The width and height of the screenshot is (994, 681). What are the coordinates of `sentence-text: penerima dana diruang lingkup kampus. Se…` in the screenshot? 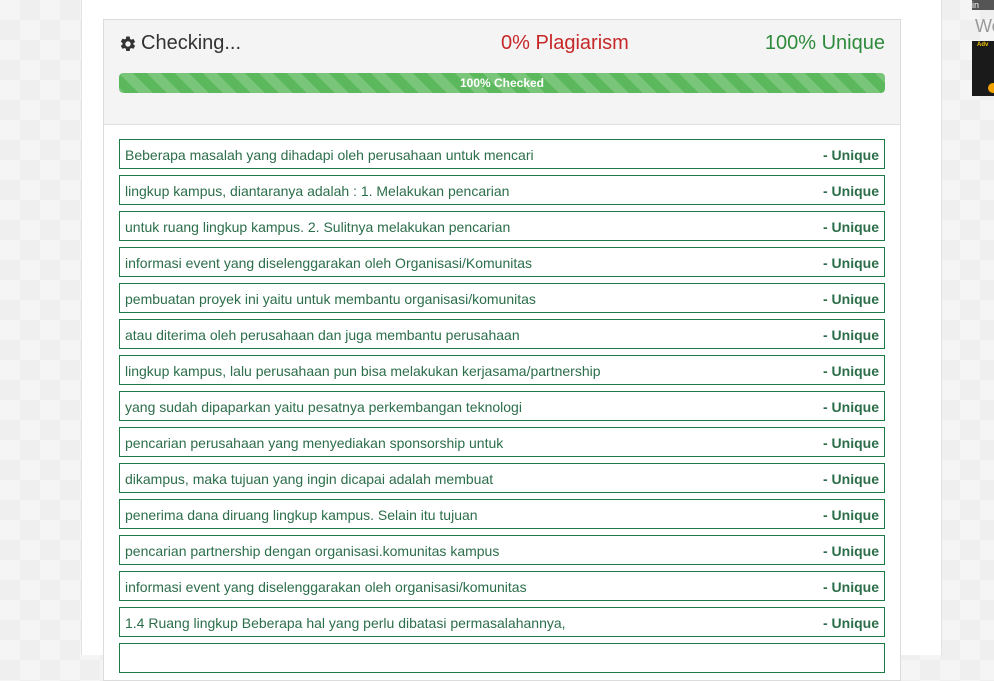 It's located at (301, 515).